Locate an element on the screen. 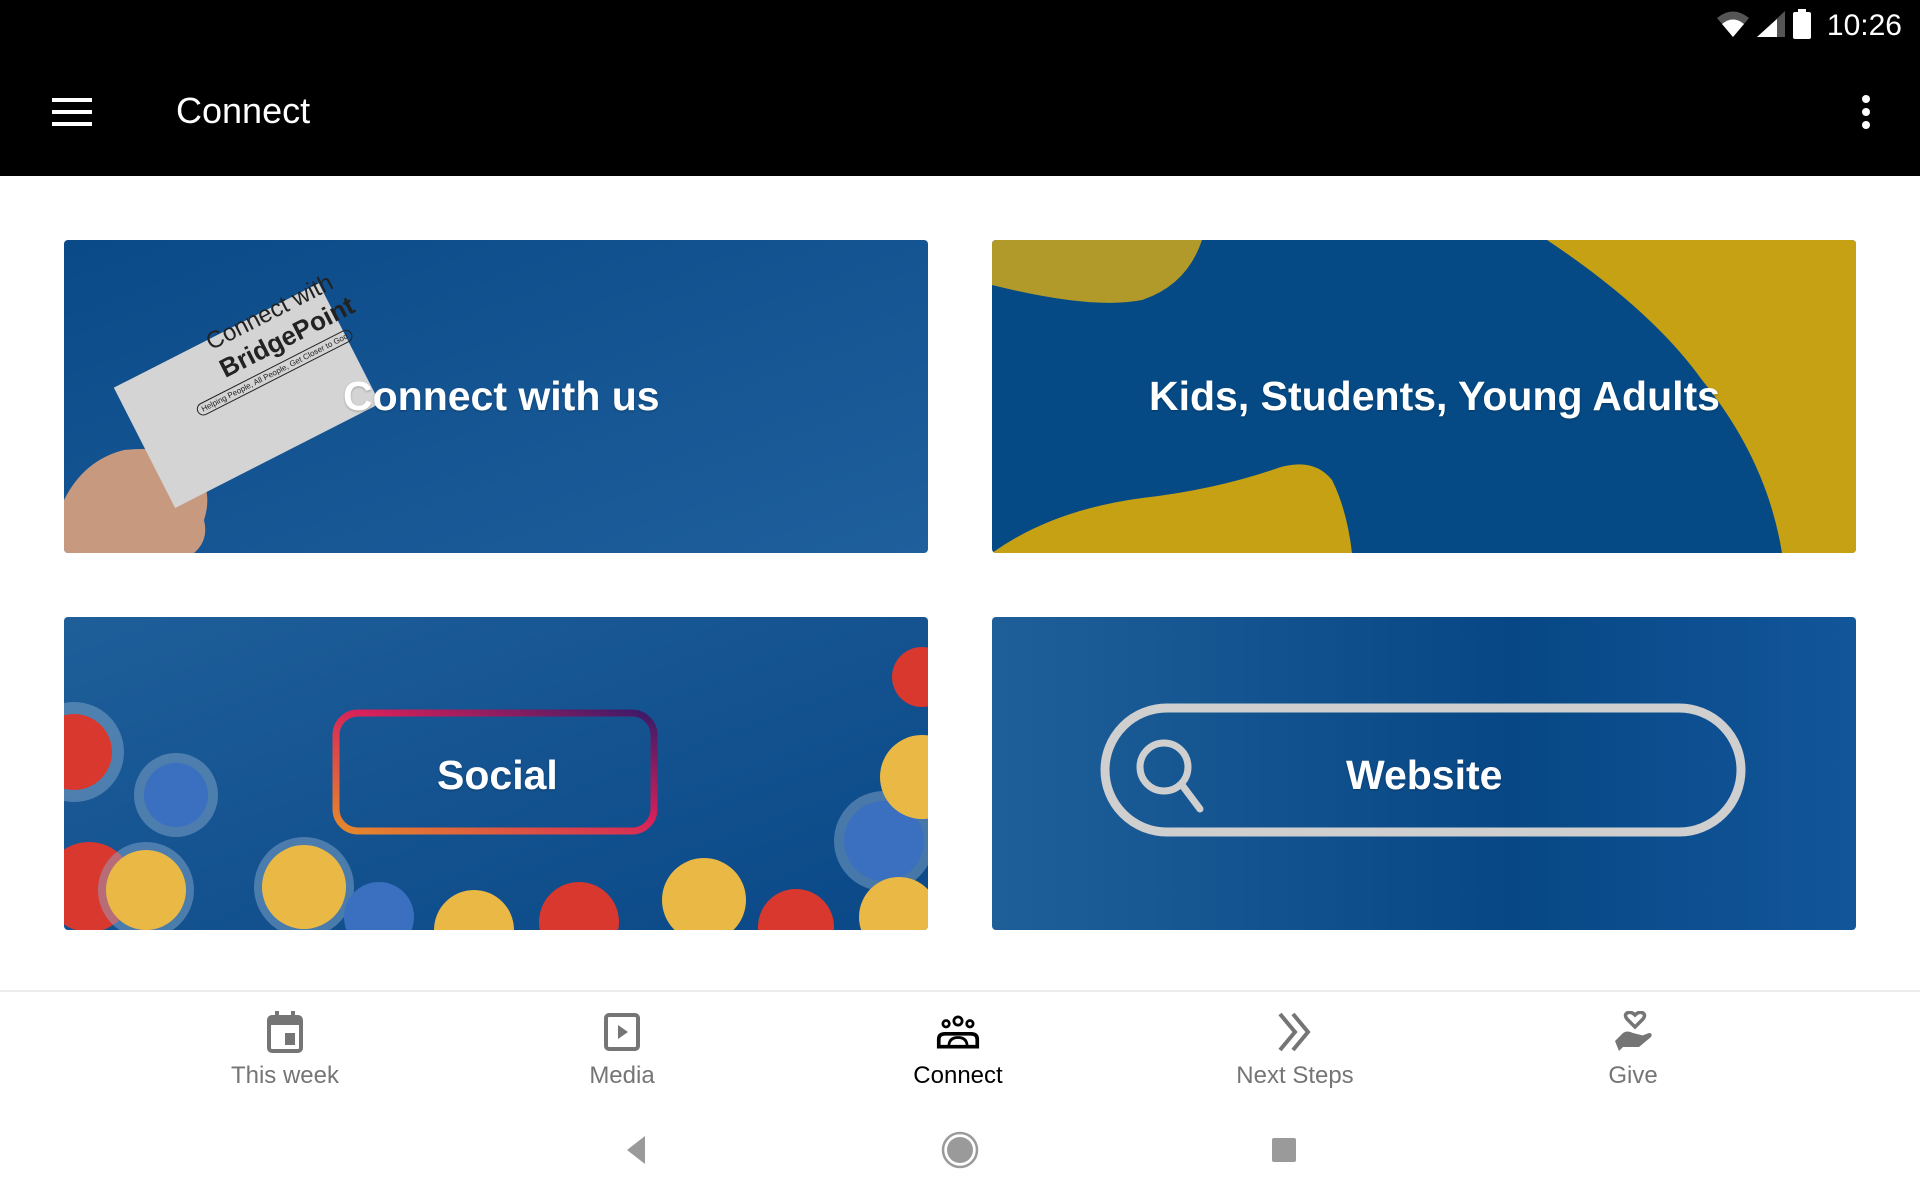 Image resolution: width=1920 pixels, height=1200 pixels. nav-label: This week is located at coordinates (285, 1075).